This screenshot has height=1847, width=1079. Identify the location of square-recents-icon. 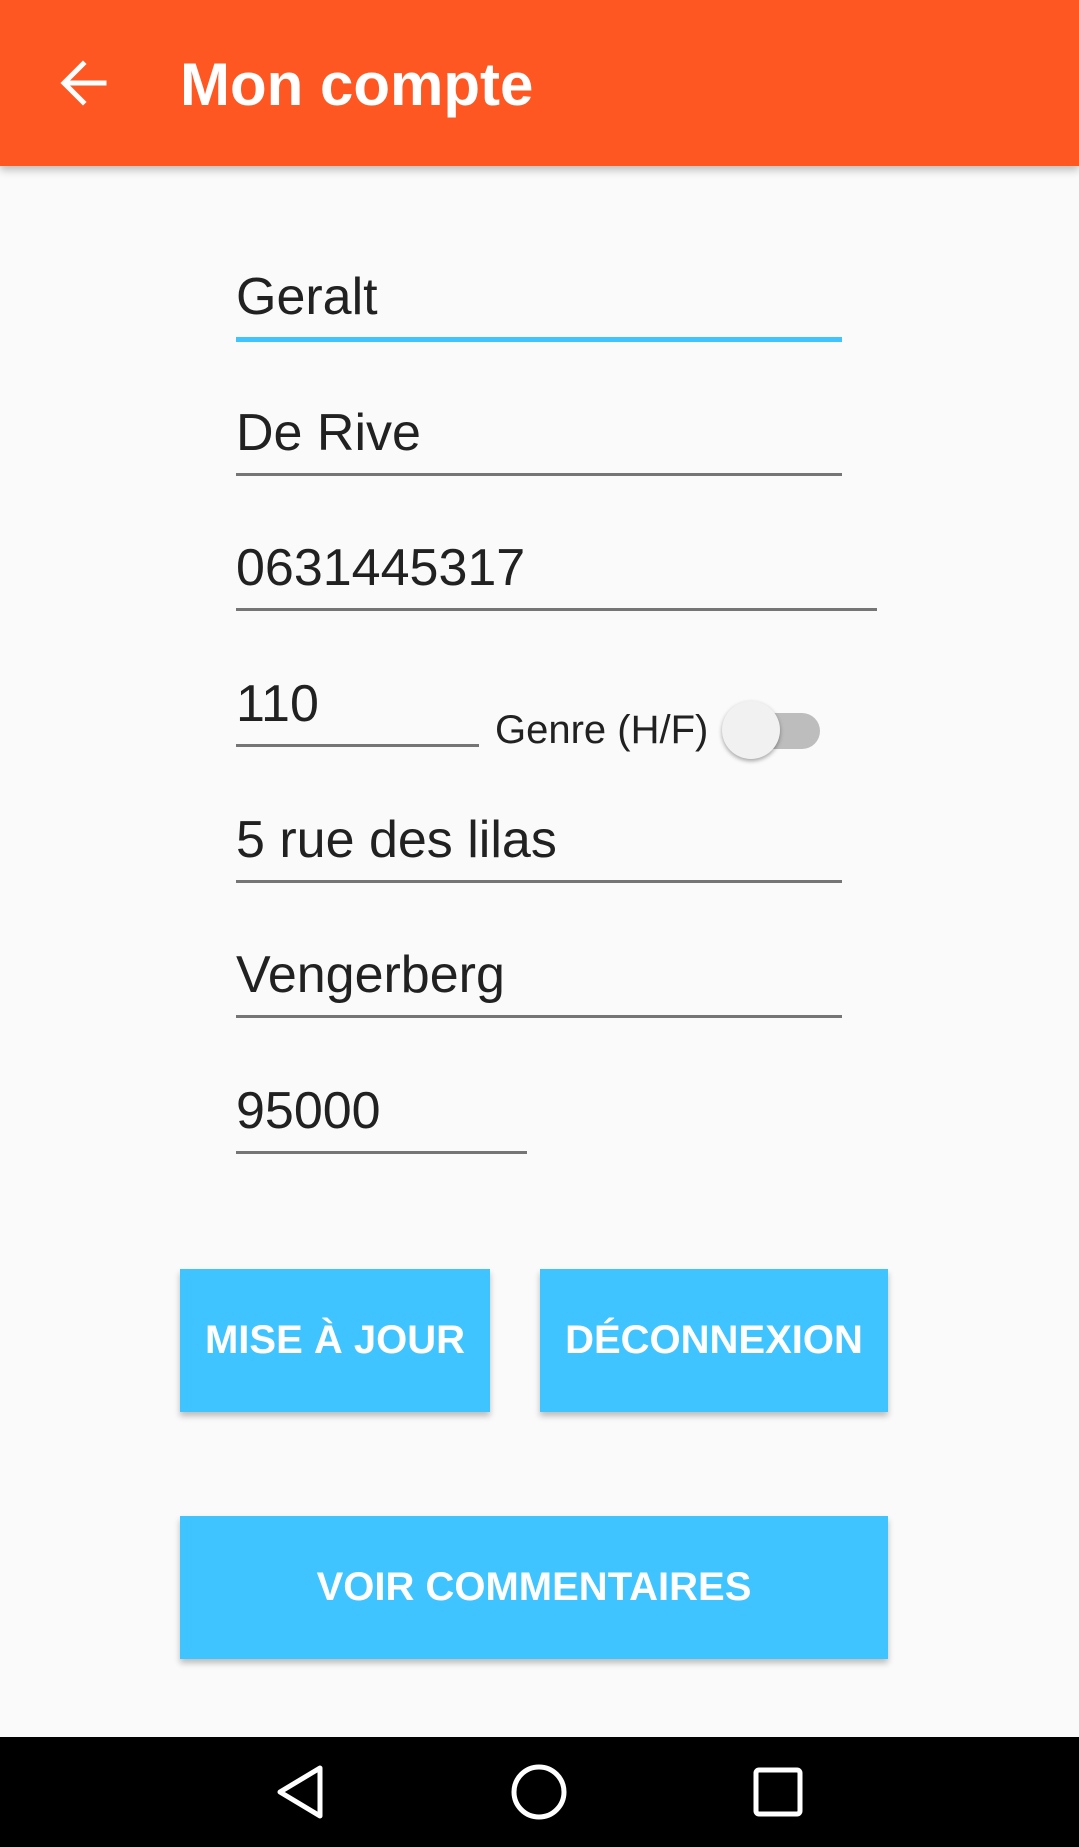
(778, 1792).